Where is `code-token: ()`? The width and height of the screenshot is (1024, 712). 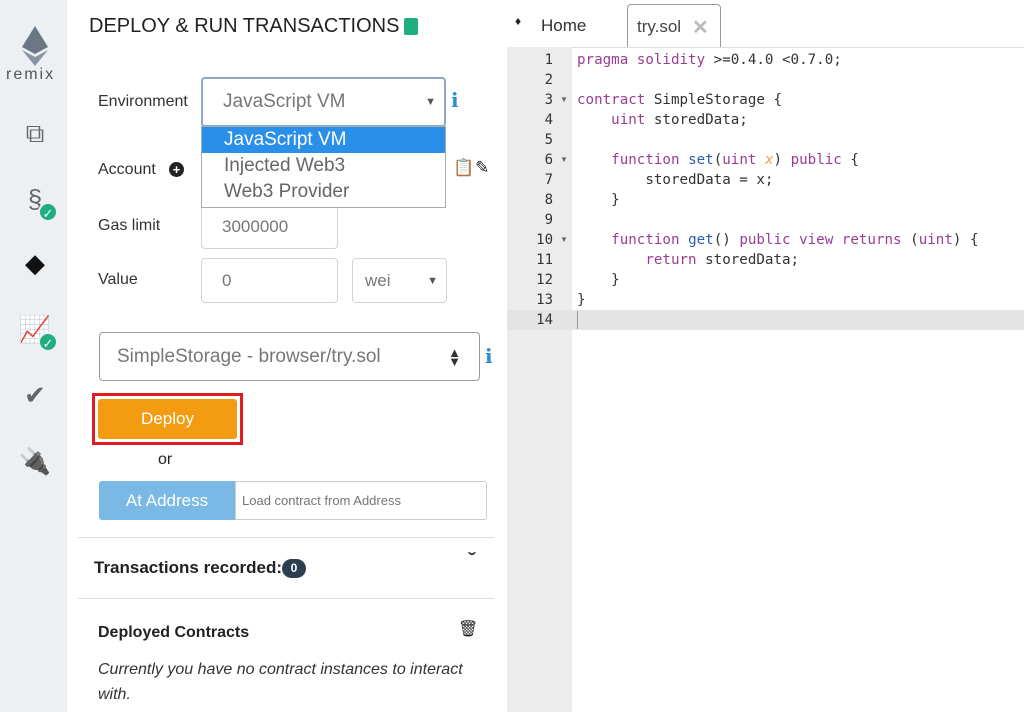
code-token: () is located at coordinates (726, 240).